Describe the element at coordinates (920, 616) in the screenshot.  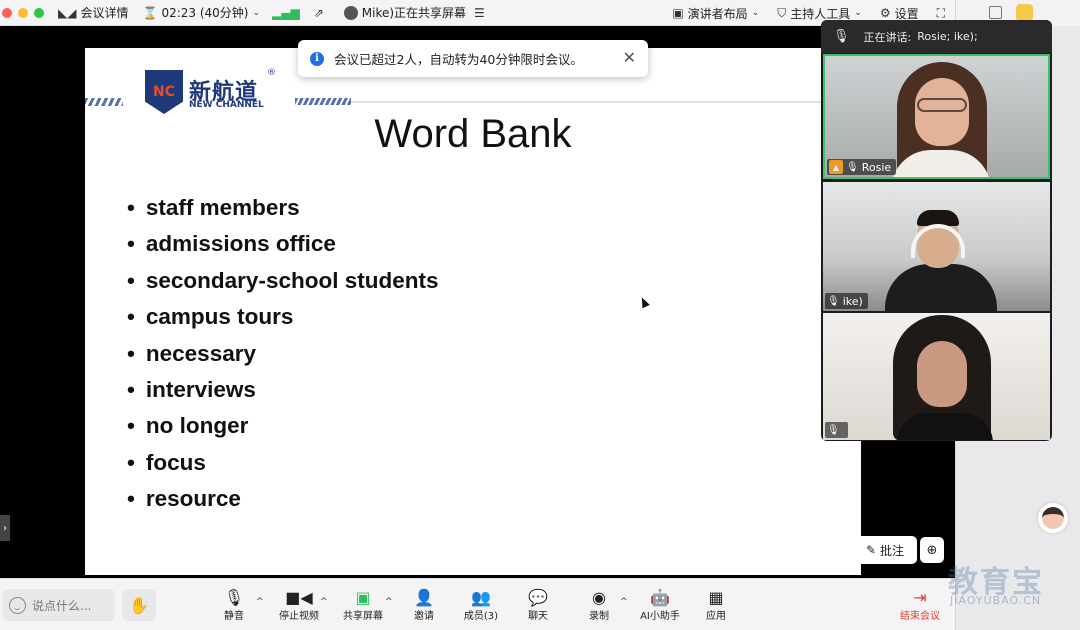
I see `end-meeting-label: 结束会议` at that location.